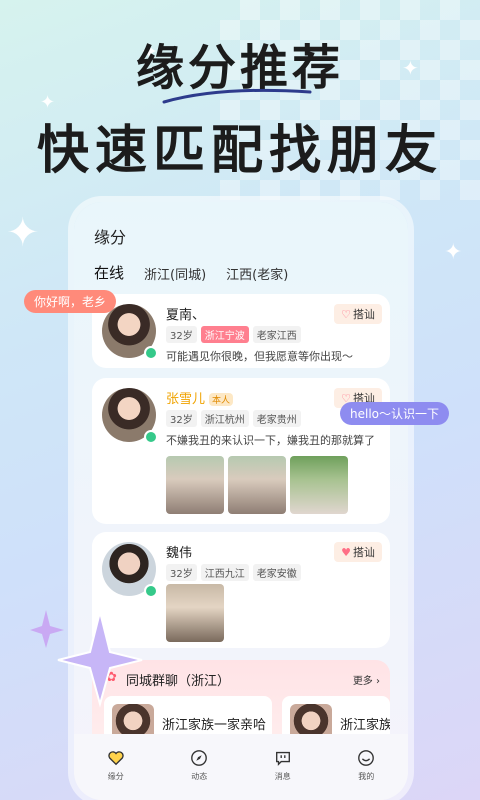 This screenshot has width=480, height=800. I want to click on user-name-text: 张雪儿, so click(186, 399).